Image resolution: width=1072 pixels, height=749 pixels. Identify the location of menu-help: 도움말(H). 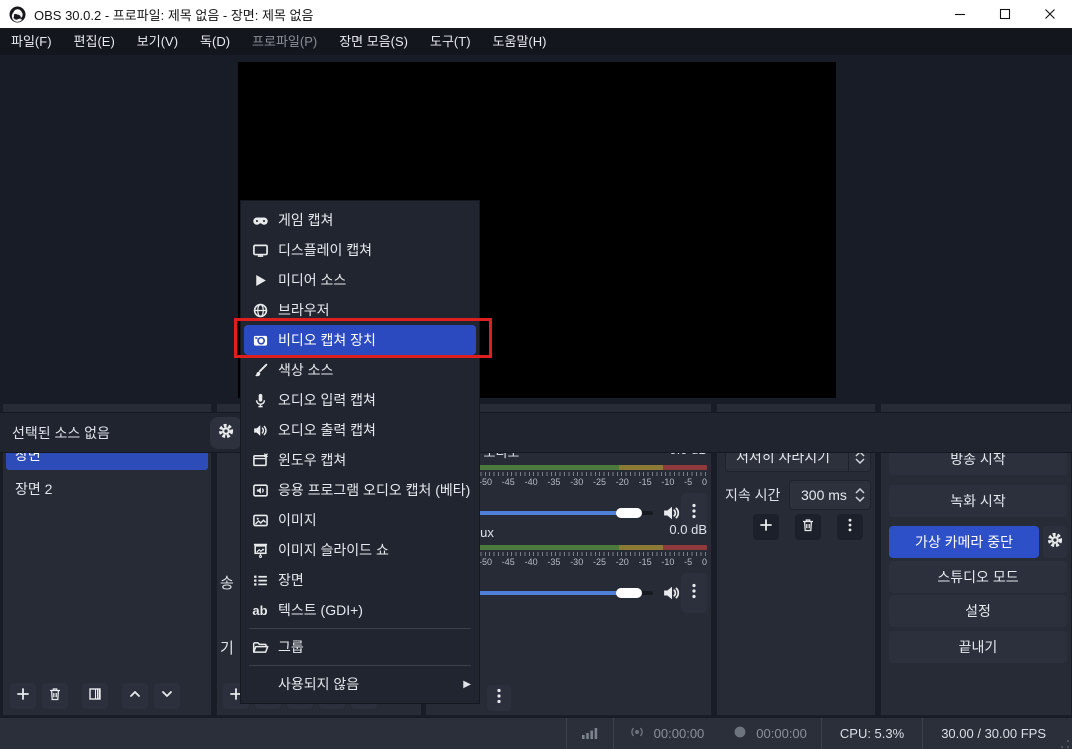
(520, 41).